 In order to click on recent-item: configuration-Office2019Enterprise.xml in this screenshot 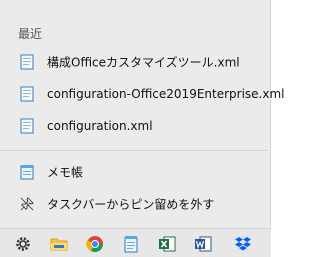, I will do `click(142, 94)`.